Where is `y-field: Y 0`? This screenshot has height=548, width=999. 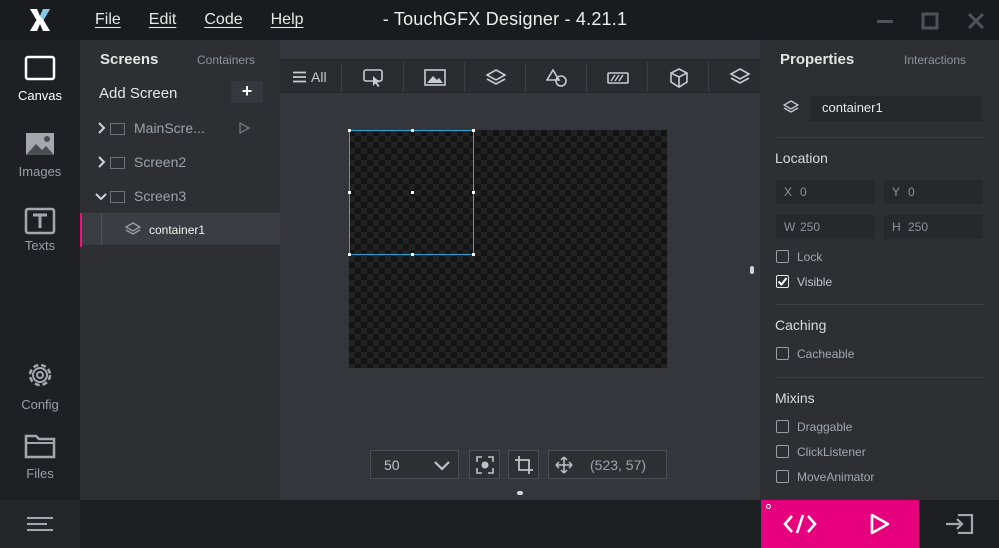 y-field: Y 0 is located at coordinates (933, 192).